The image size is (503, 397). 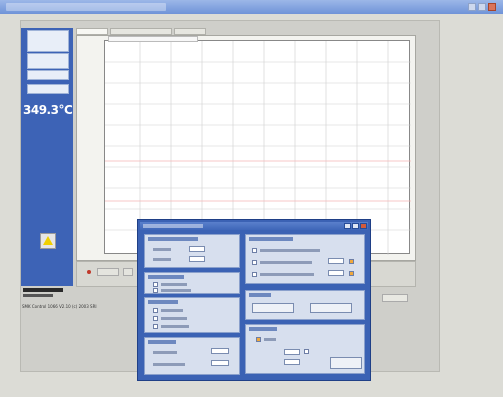 What do you see at coordinates (86, 7) in the screenshot?
I see `window-title` at bounding box center [86, 7].